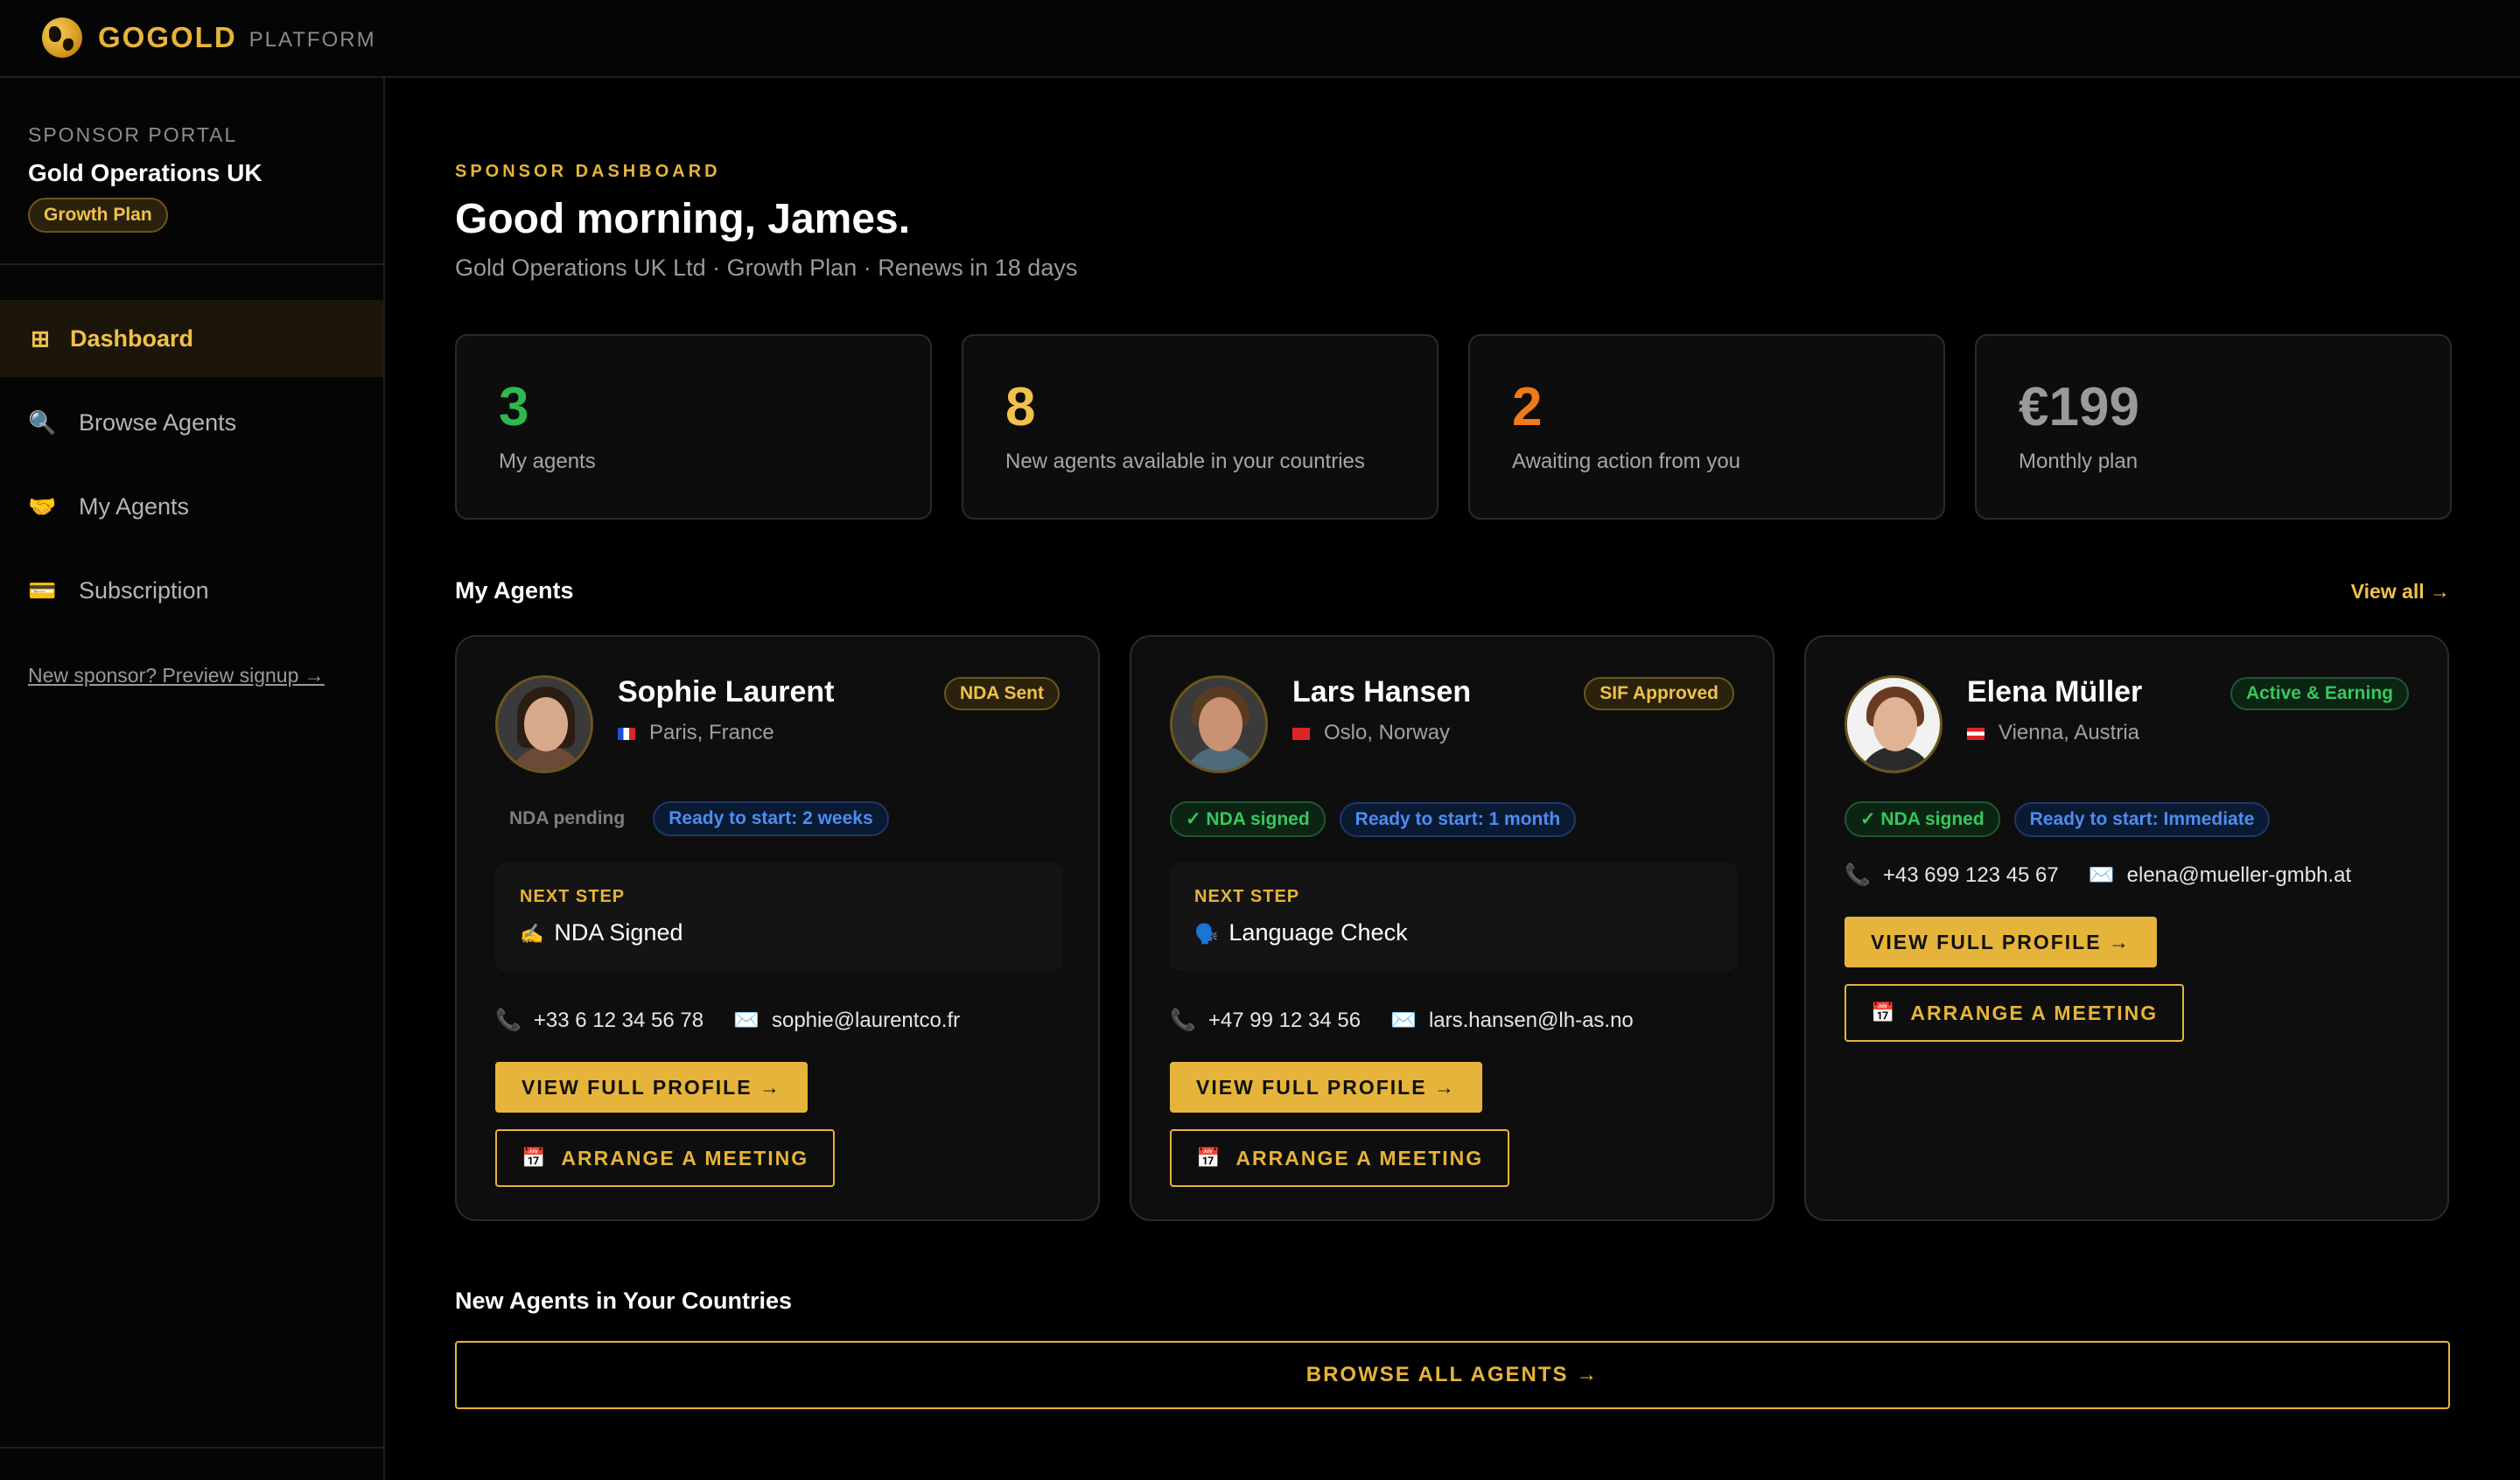 This screenshot has width=2520, height=1480. Describe the element at coordinates (176, 676) in the screenshot. I see `preview-signup-link: New sponsor? Preview signup →` at that location.